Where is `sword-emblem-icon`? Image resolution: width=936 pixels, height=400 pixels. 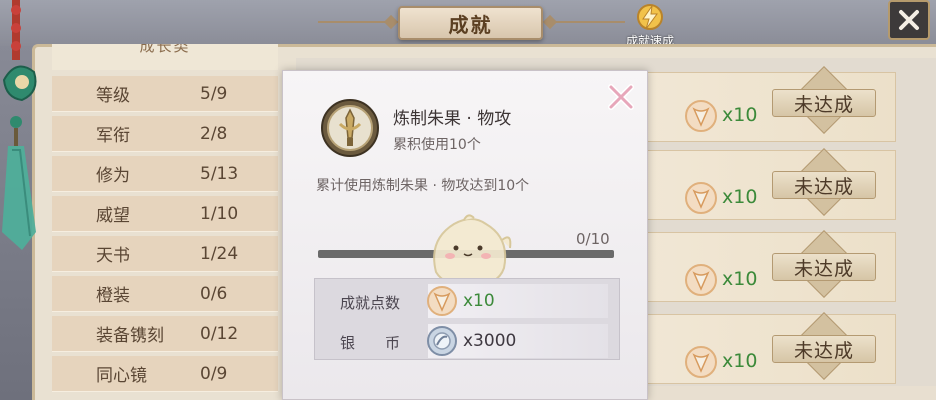 sword-emblem-icon is located at coordinates (350, 128).